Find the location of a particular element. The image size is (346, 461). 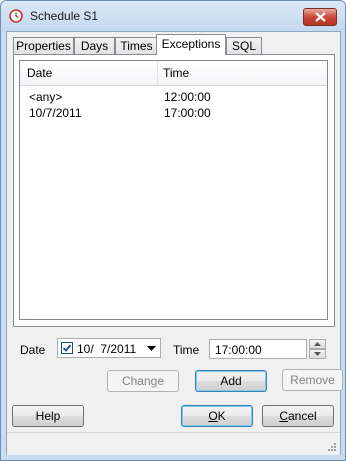

status-bar is located at coordinates (173, 443).